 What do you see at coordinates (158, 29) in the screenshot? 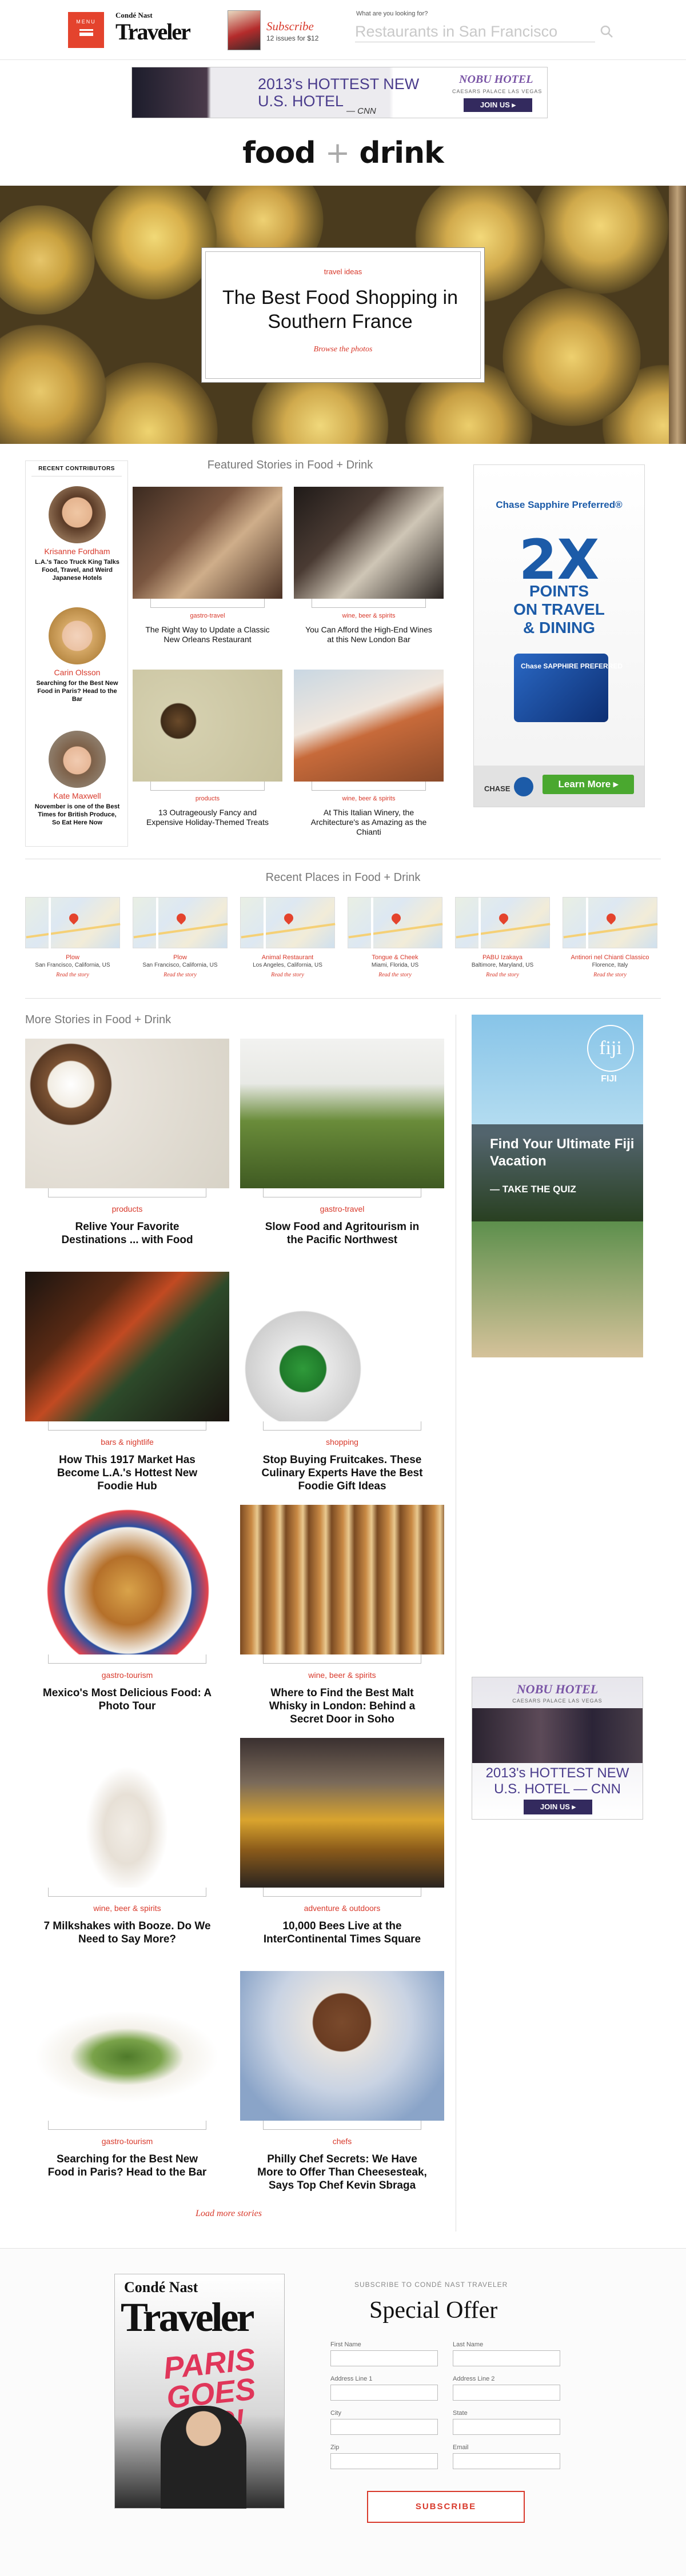
I see `site-logo: Condé Nast Traveler` at bounding box center [158, 29].